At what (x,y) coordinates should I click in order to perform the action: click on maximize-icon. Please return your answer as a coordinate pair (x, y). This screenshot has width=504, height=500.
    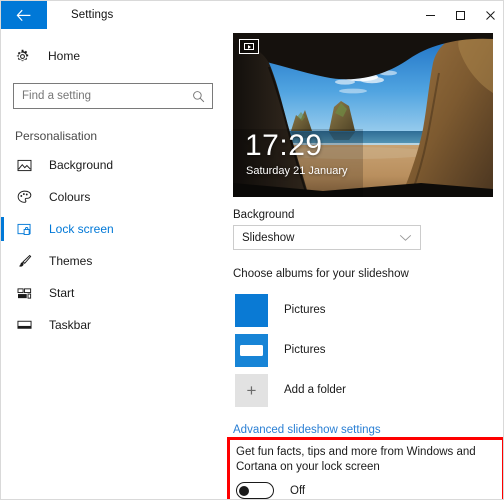
    Looking at the image, I should click on (460, 15).